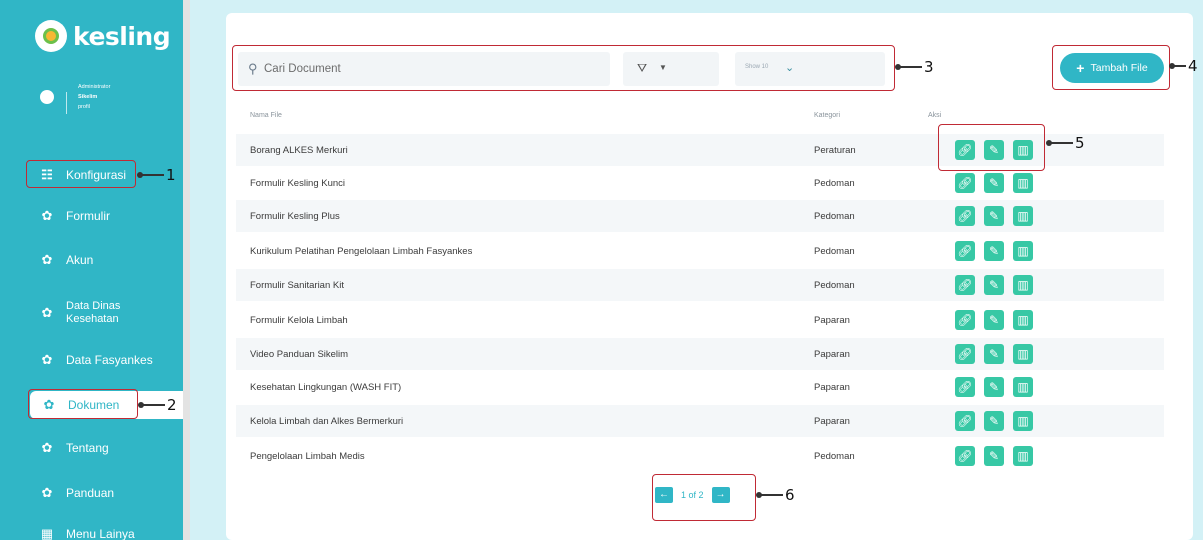 The height and width of the screenshot is (540, 1203). What do you see at coordinates (935, 115) in the screenshot?
I see `column-header-action: Aksi` at bounding box center [935, 115].